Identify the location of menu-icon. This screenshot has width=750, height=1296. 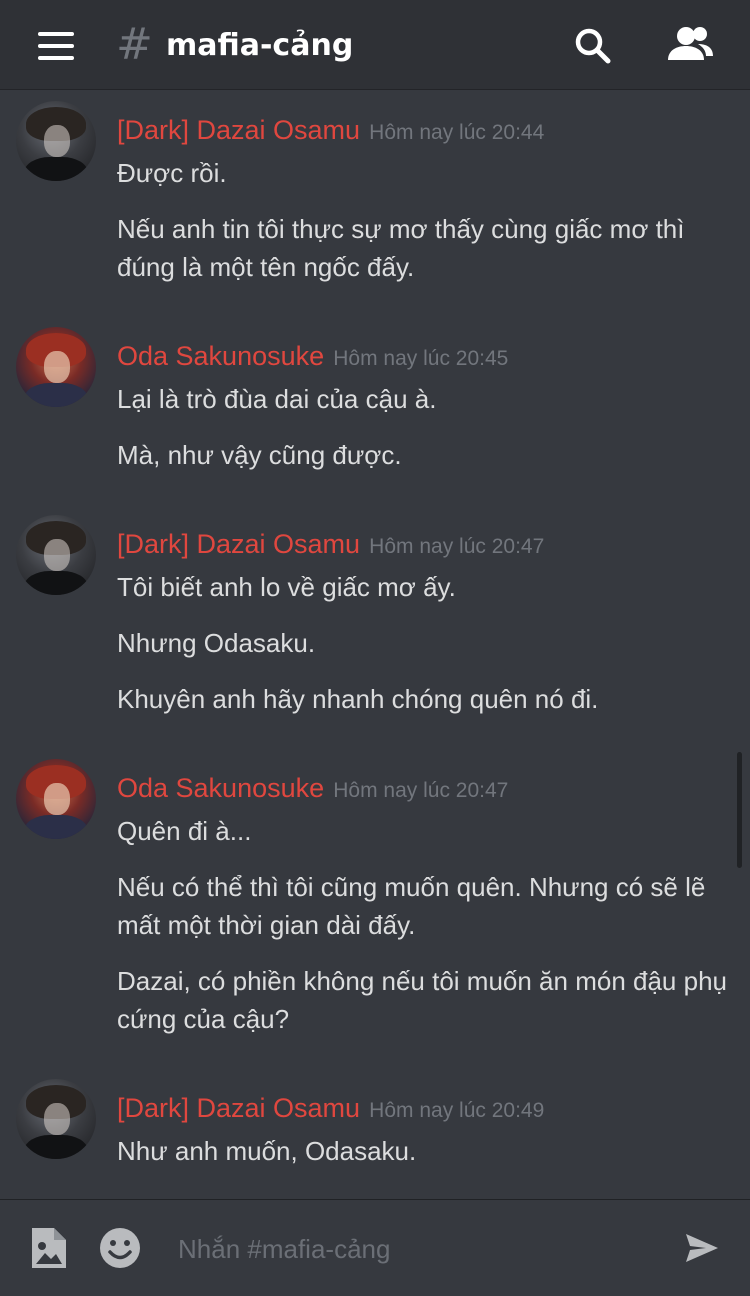
(56, 46).